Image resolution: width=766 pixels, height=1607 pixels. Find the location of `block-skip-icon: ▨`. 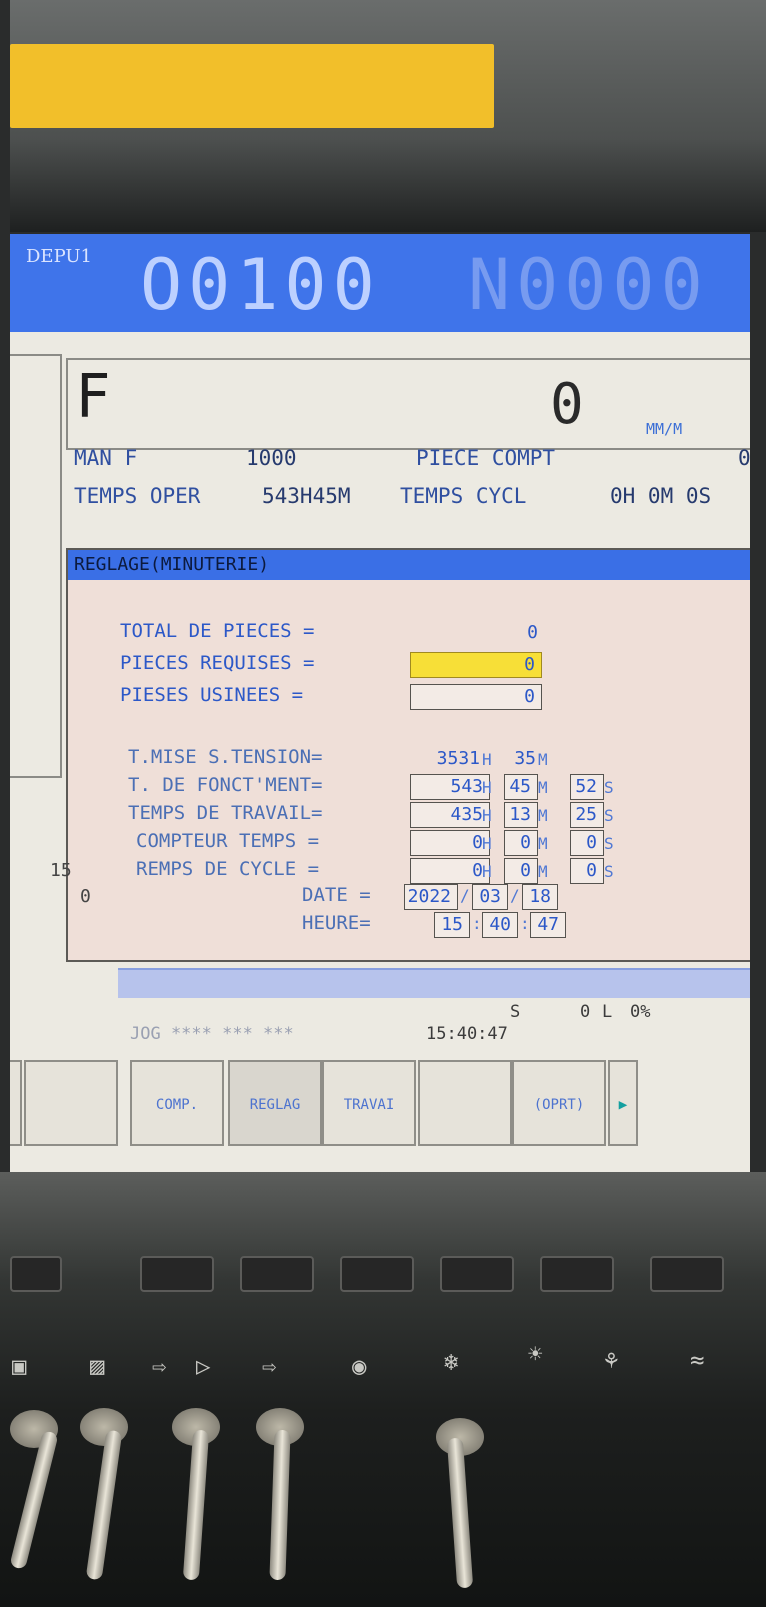

block-skip-icon: ▨ is located at coordinates (97, 1366).